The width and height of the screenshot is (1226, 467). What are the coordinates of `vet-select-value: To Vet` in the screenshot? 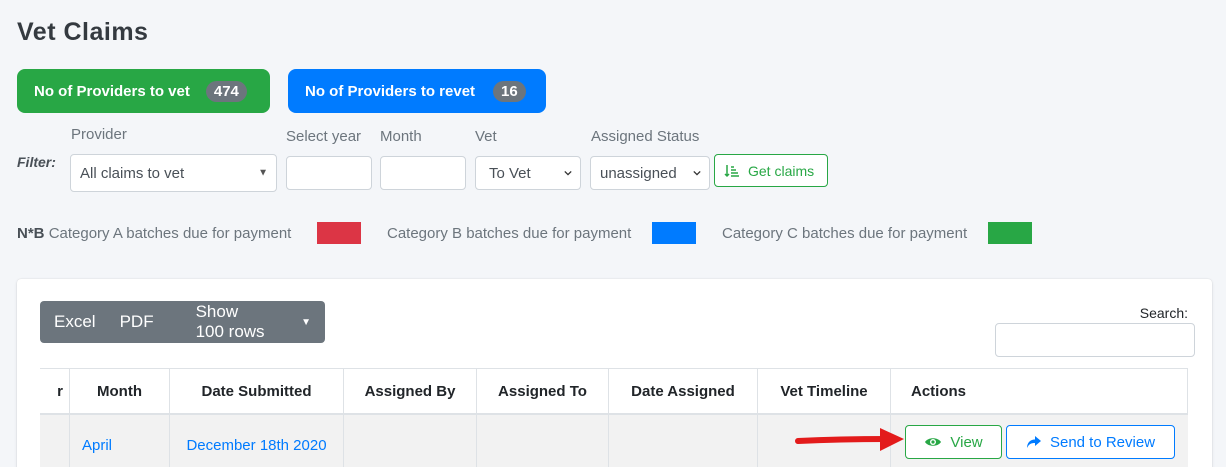 It's located at (510, 173).